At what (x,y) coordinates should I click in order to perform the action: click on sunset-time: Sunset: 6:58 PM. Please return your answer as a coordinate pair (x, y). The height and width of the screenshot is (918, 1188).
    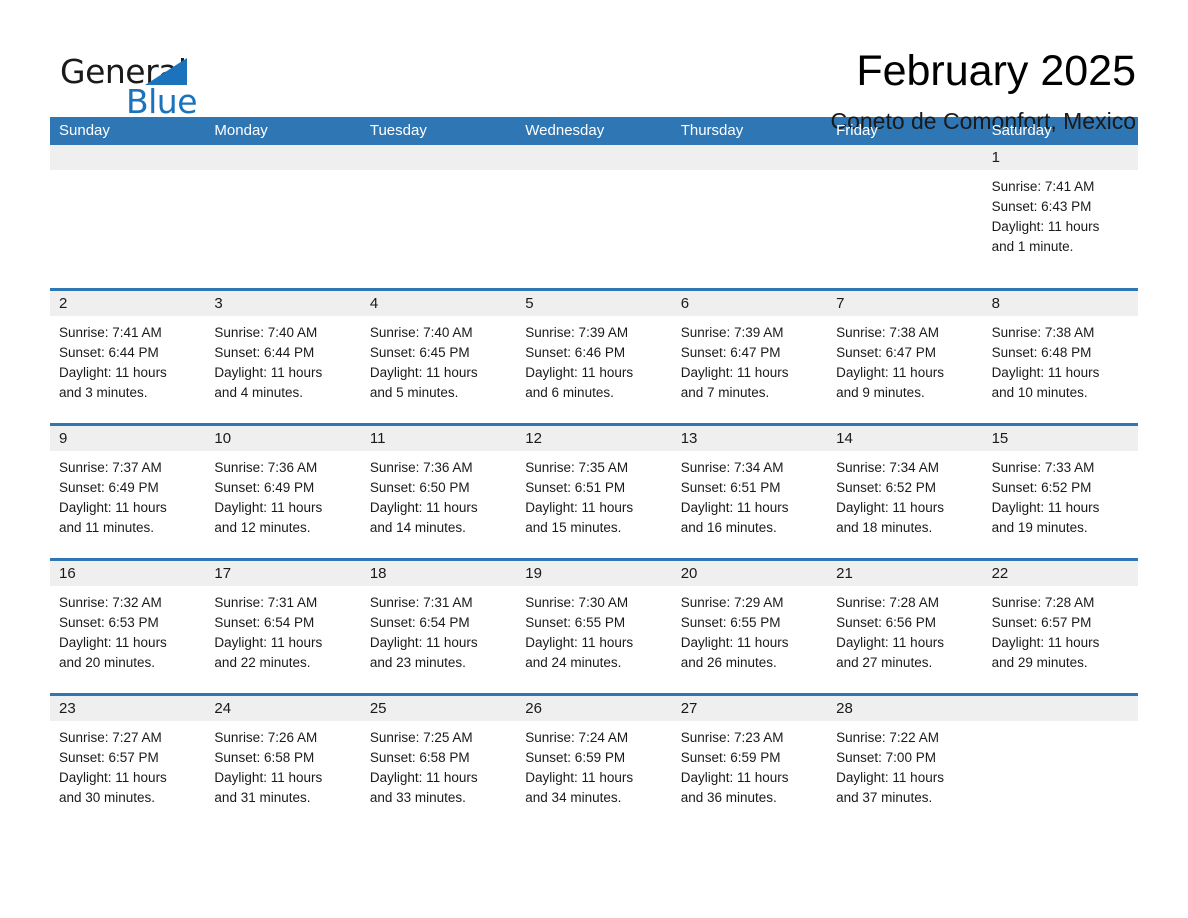
    Looking at the image, I should click on (264, 757).